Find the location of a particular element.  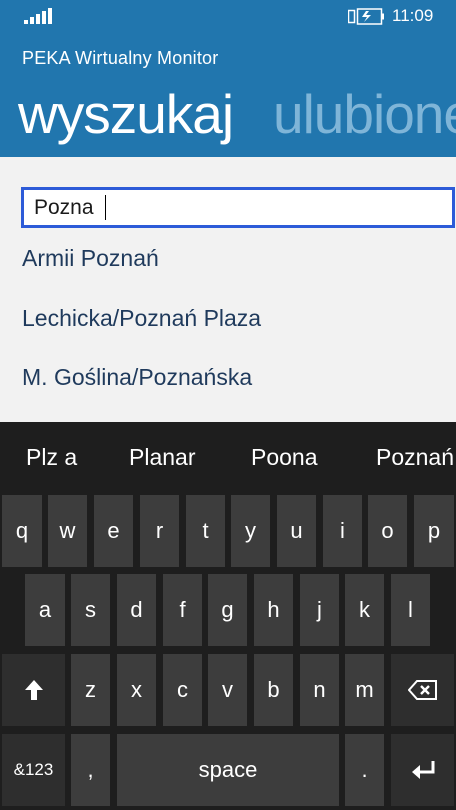

key-j: j is located at coordinates (319, 610).